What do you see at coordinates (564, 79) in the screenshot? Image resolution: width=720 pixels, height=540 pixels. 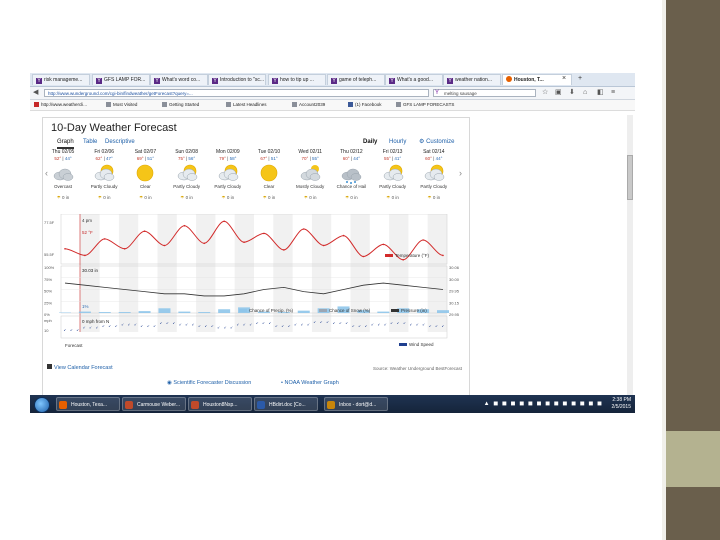 I see `close-tab-icon: ×` at bounding box center [564, 79].